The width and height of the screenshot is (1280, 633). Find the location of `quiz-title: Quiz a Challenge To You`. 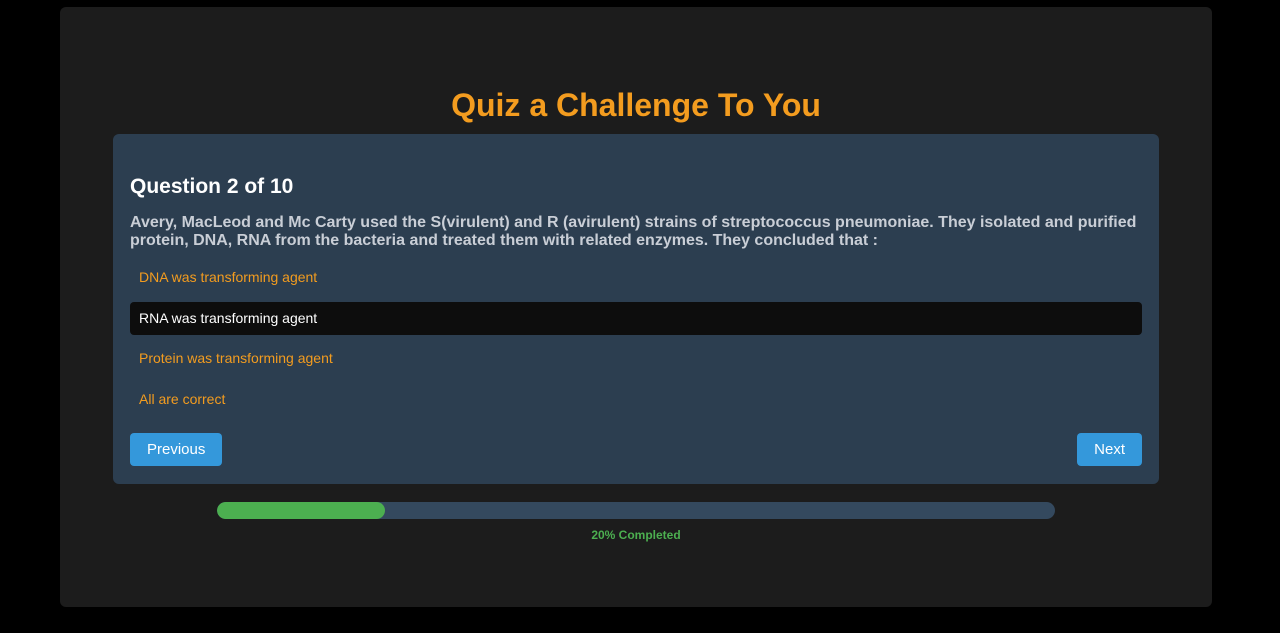

quiz-title: Quiz a Challenge To You is located at coordinates (636, 105).